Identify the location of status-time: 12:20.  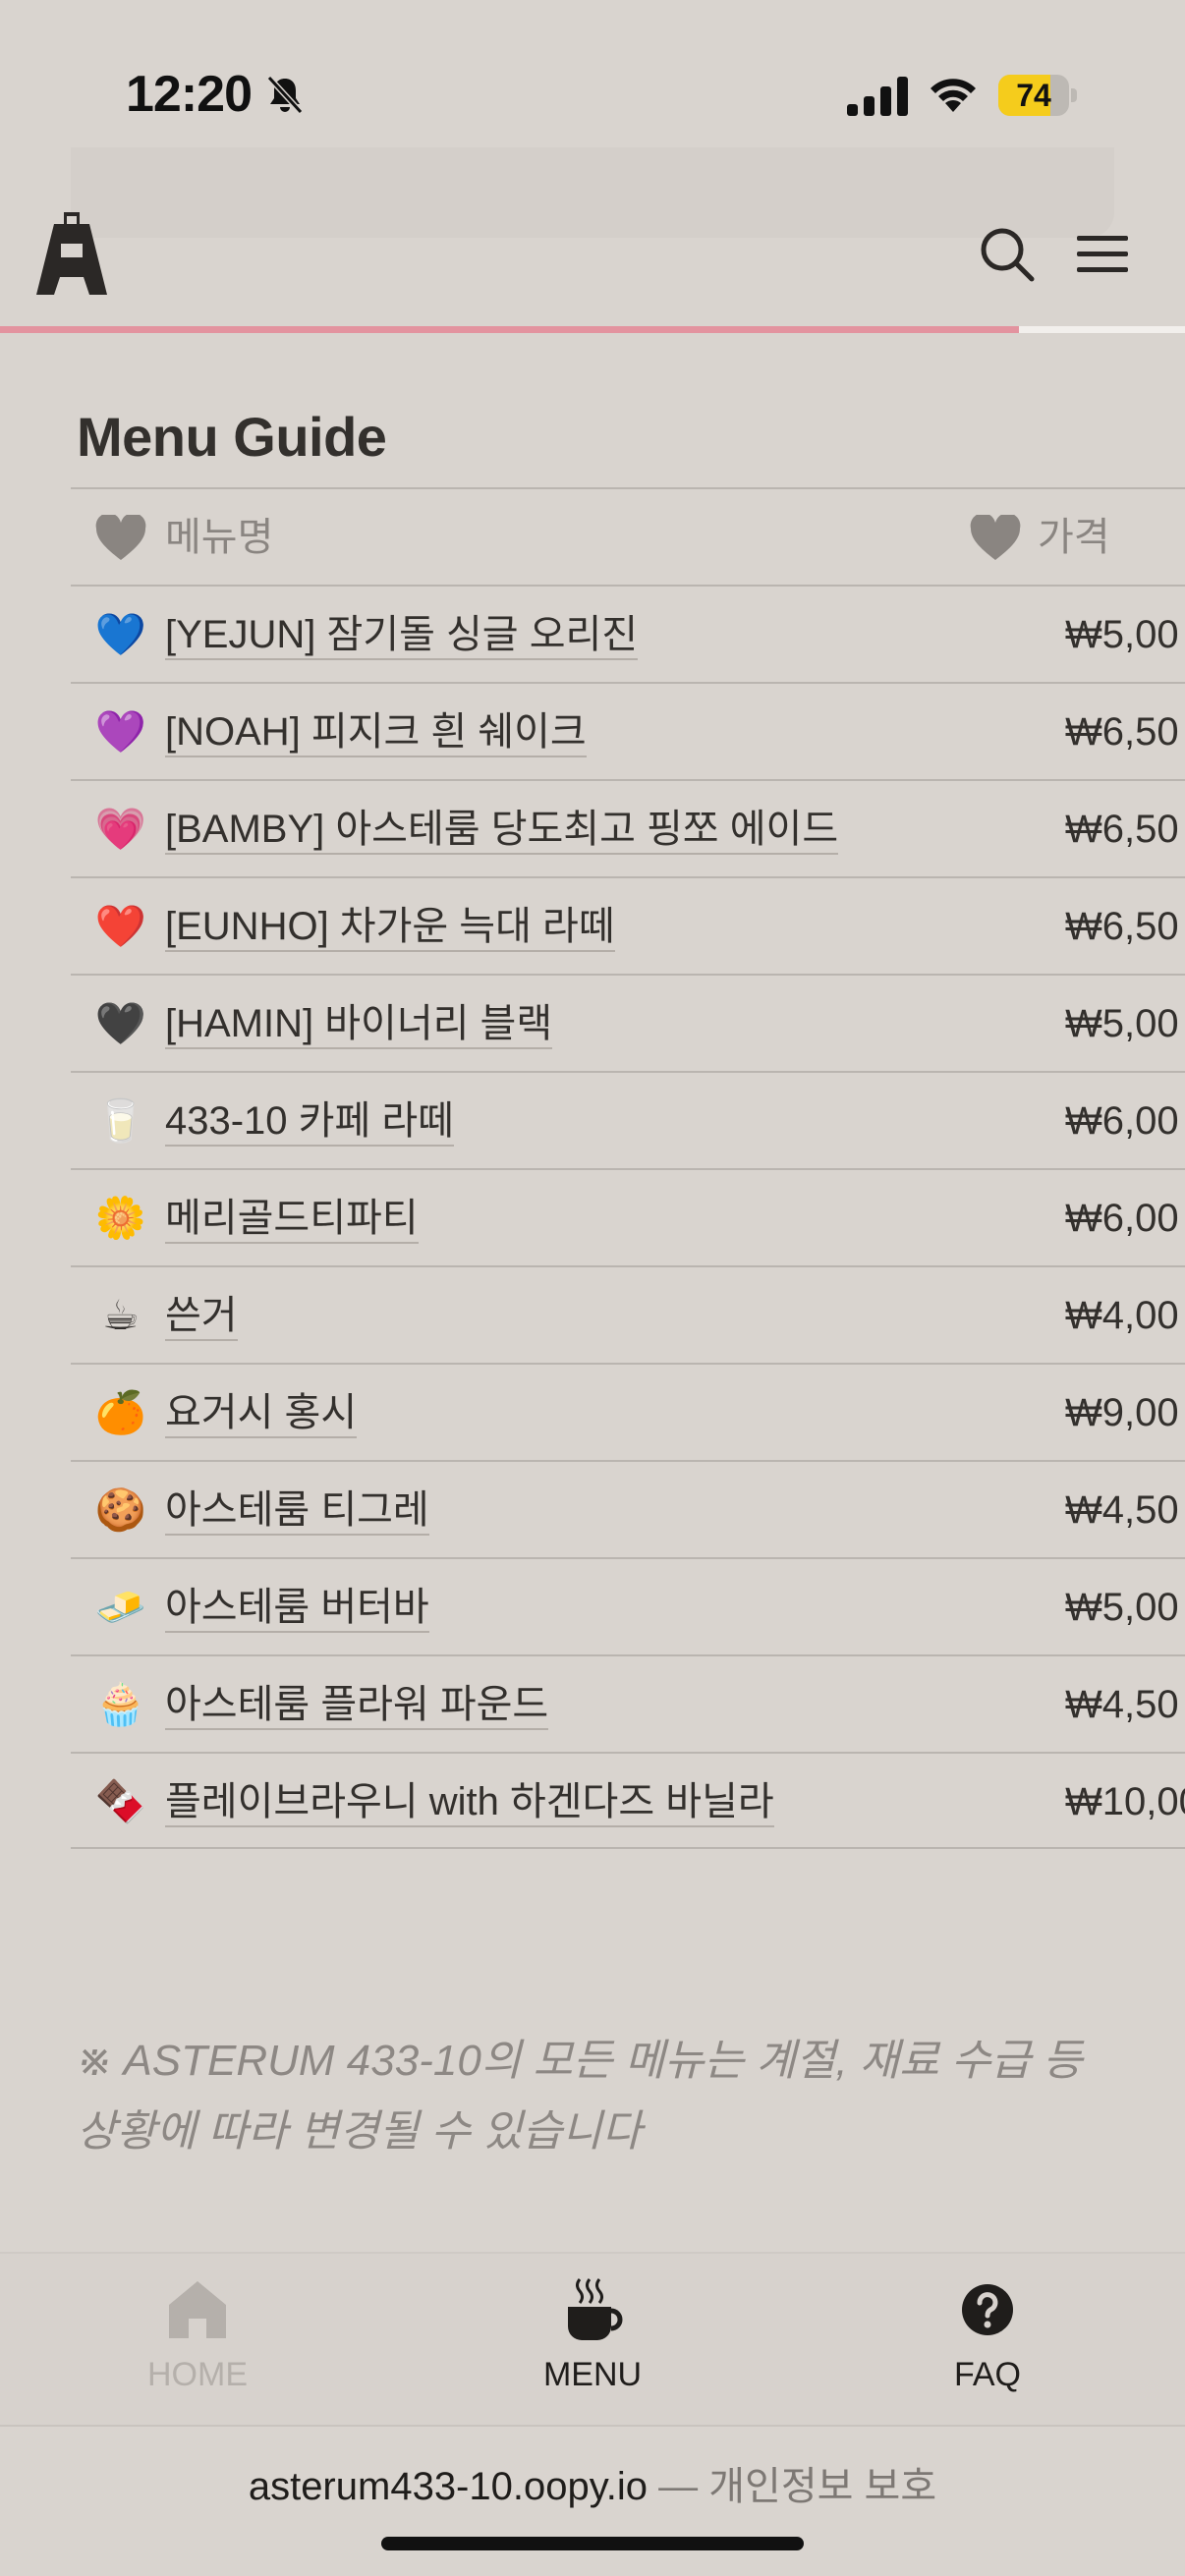
(190, 94).